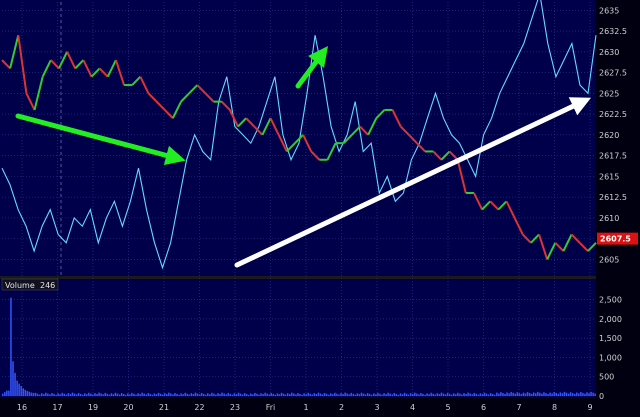 This screenshot has height=417, width=640. Describe the element at coordinates (610, 338) in the screenshot. I see `volume-tick-label: 1,500` at that location.